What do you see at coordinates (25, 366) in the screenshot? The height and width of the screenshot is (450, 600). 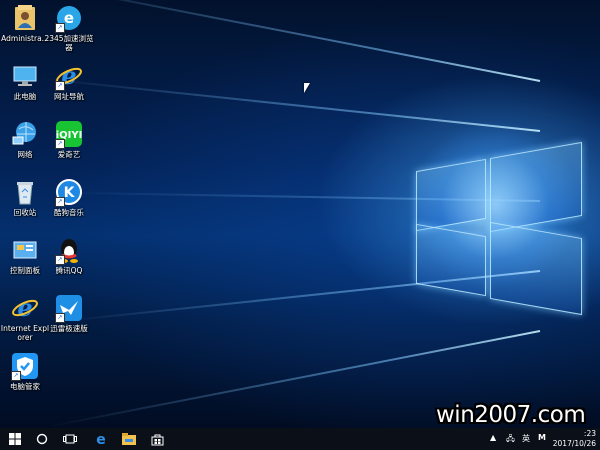 I see `pc-manager-icon: ↗` at bounding box center [25, 366].